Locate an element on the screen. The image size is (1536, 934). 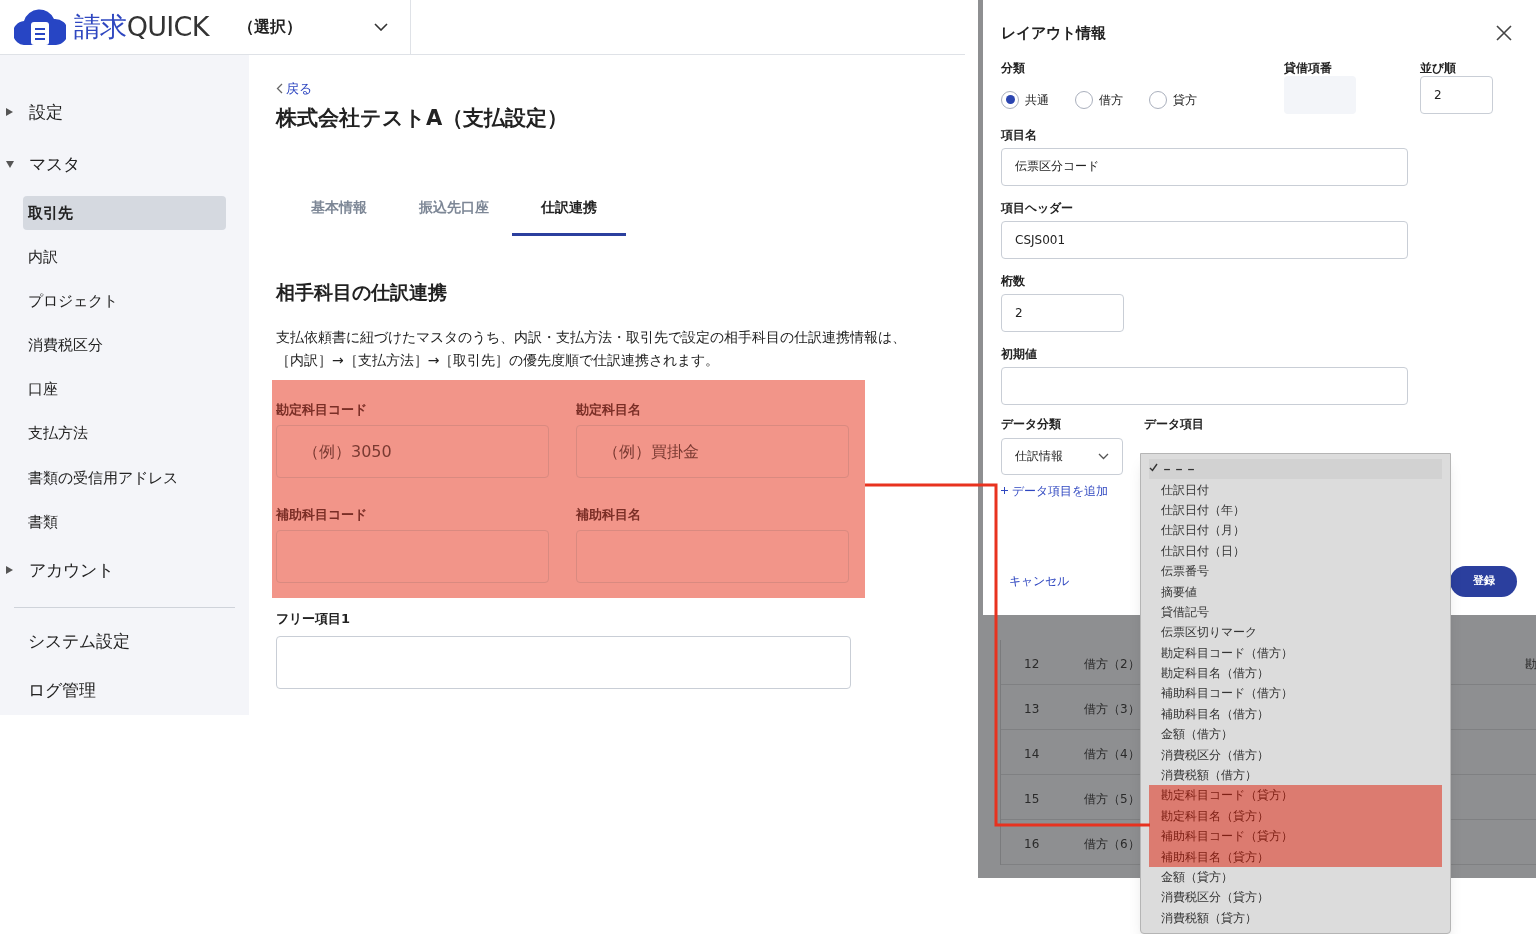
dropdown-option: 消費税区分（借方） is located at coordinates (1295, 754).